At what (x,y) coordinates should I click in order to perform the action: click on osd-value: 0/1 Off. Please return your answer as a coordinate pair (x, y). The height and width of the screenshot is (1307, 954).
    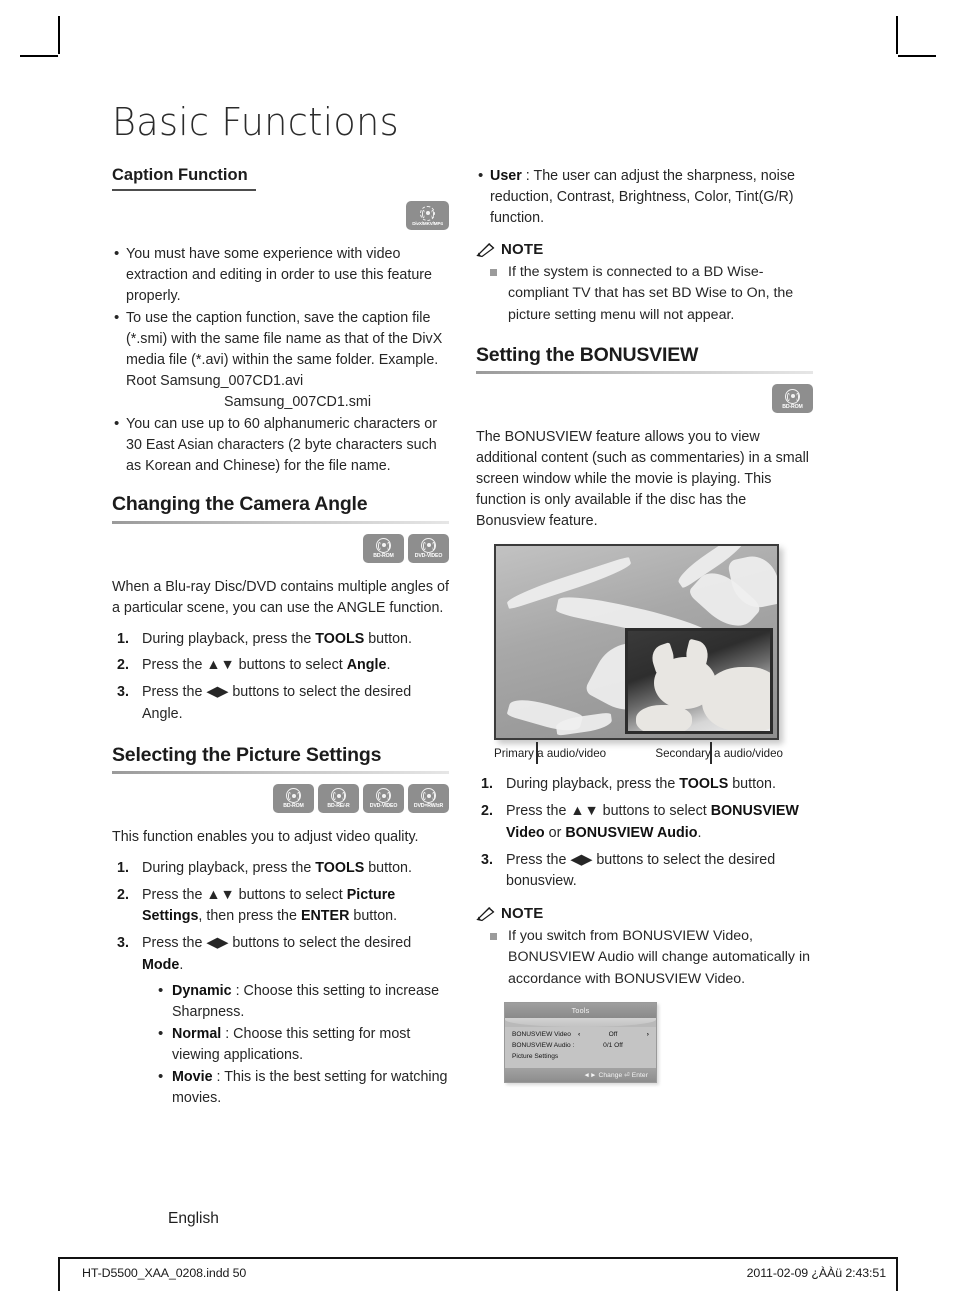
    Looking at the image, I should click on (613, 1046).